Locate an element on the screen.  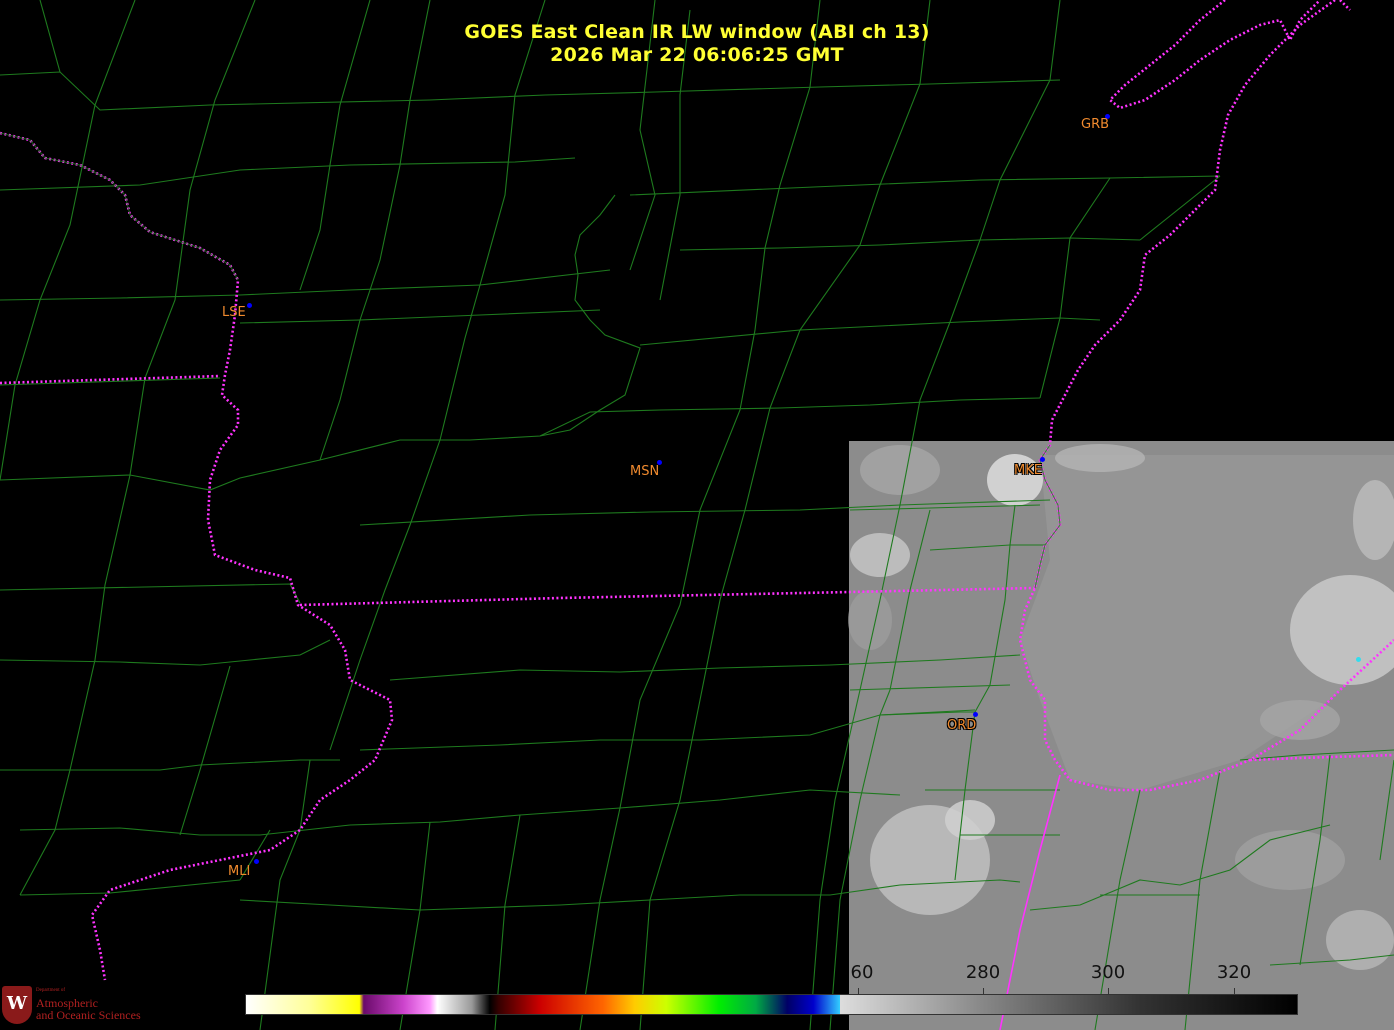
station-dot-ord is located at coordinates (975, 714).